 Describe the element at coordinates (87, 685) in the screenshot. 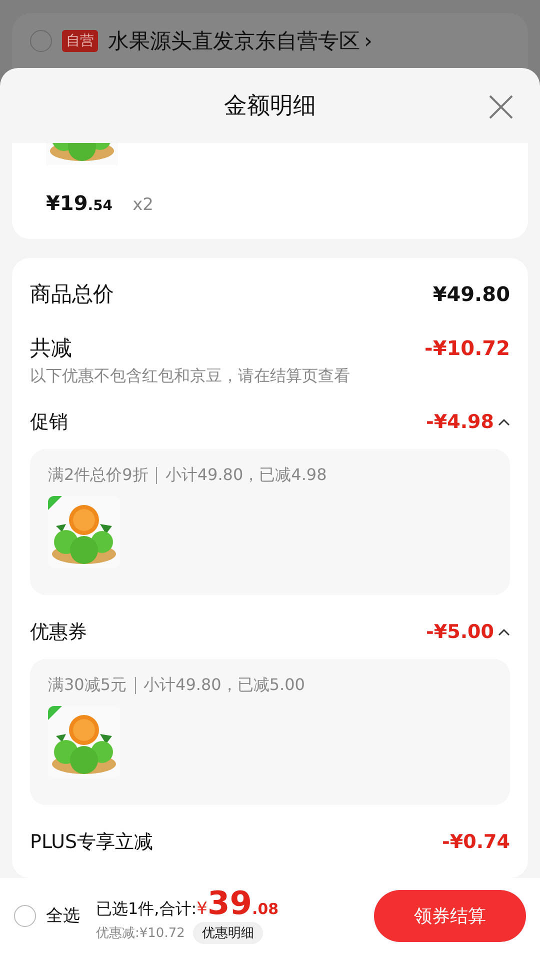

I see `discount-rule: 满30减5元` at that location.